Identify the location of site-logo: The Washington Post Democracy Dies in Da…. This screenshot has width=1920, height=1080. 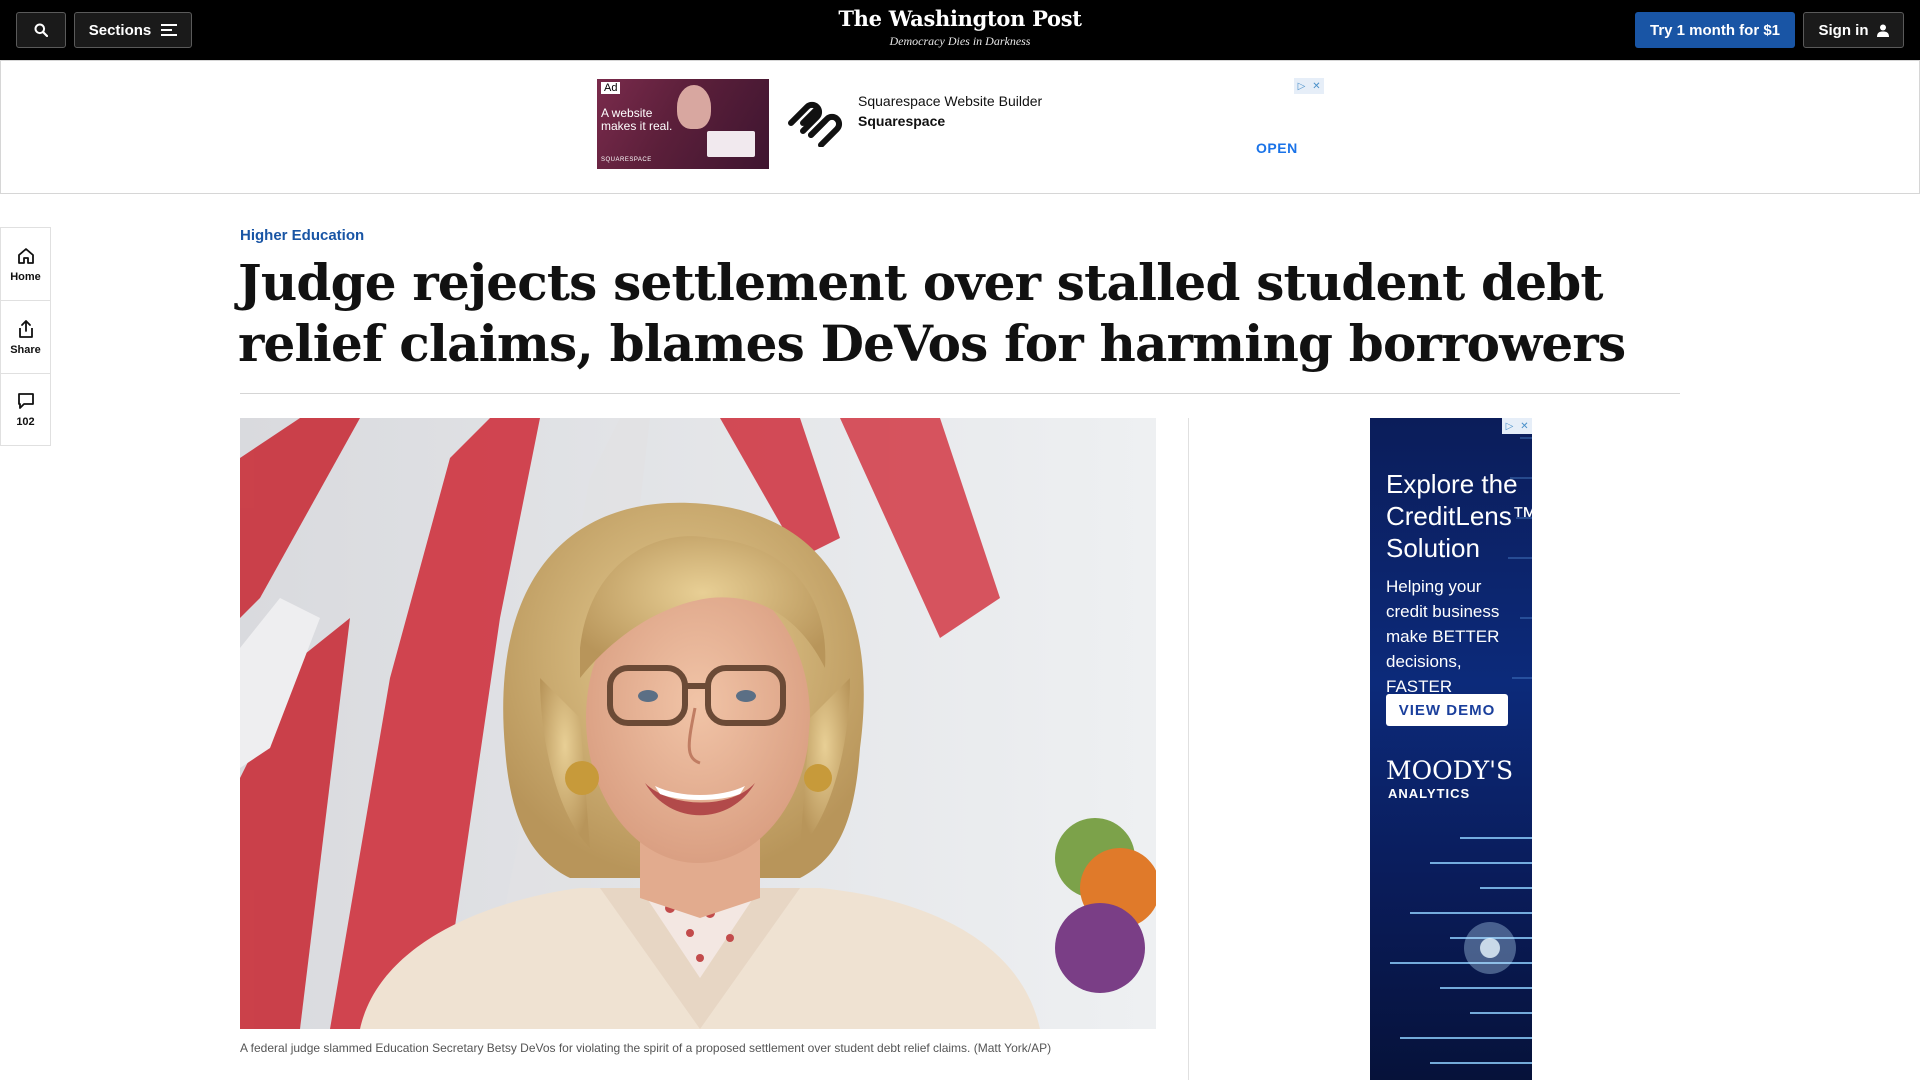
(960, 27).